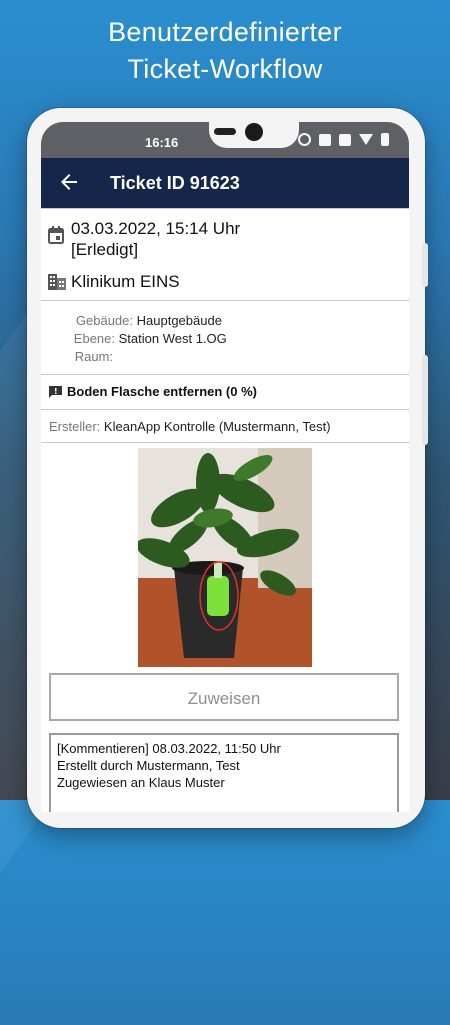 This screenshot has height=1025, width=450. What do you see at coordinates (172, 338) in the screenshot?
I see `level-value: Station West 1.OG` at bounding box center [172, 338].